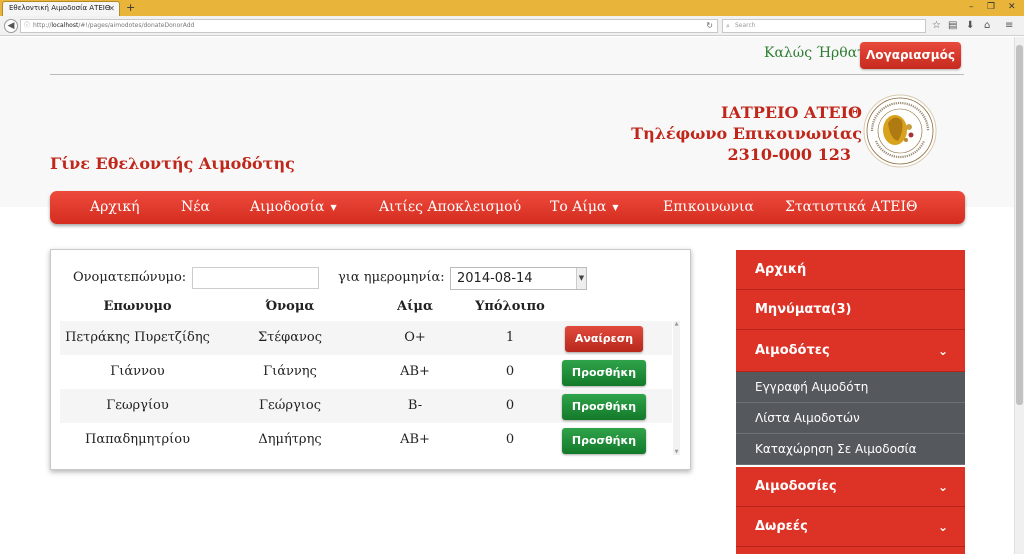 The height and width of the screenshot is (554, 1024). What do you see at coordinates (676, 324) in the screenshot?
I see `scroll-up-icon: ▲` at bounding box center [676, 324].